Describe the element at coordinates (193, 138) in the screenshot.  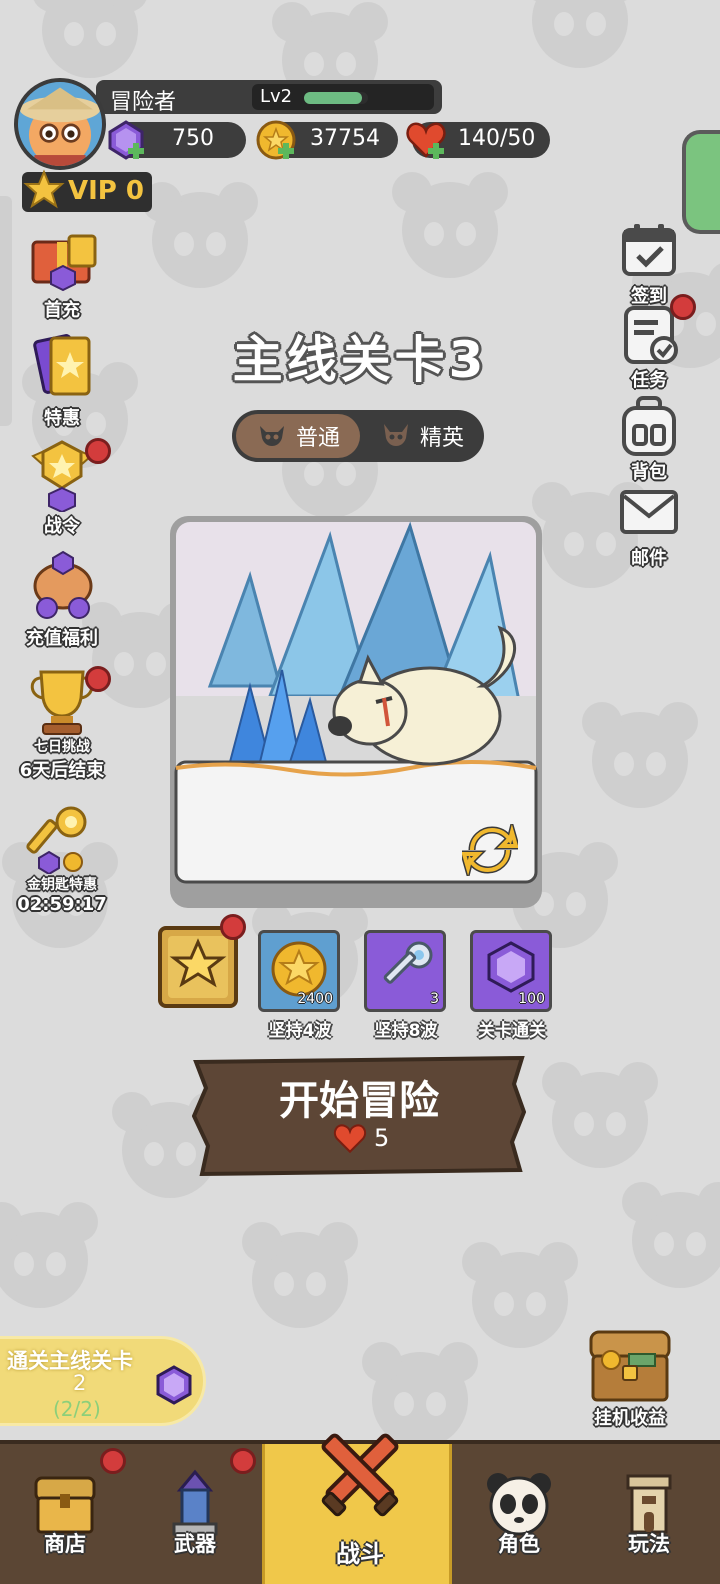
I see `gem-count: 750` at that location.